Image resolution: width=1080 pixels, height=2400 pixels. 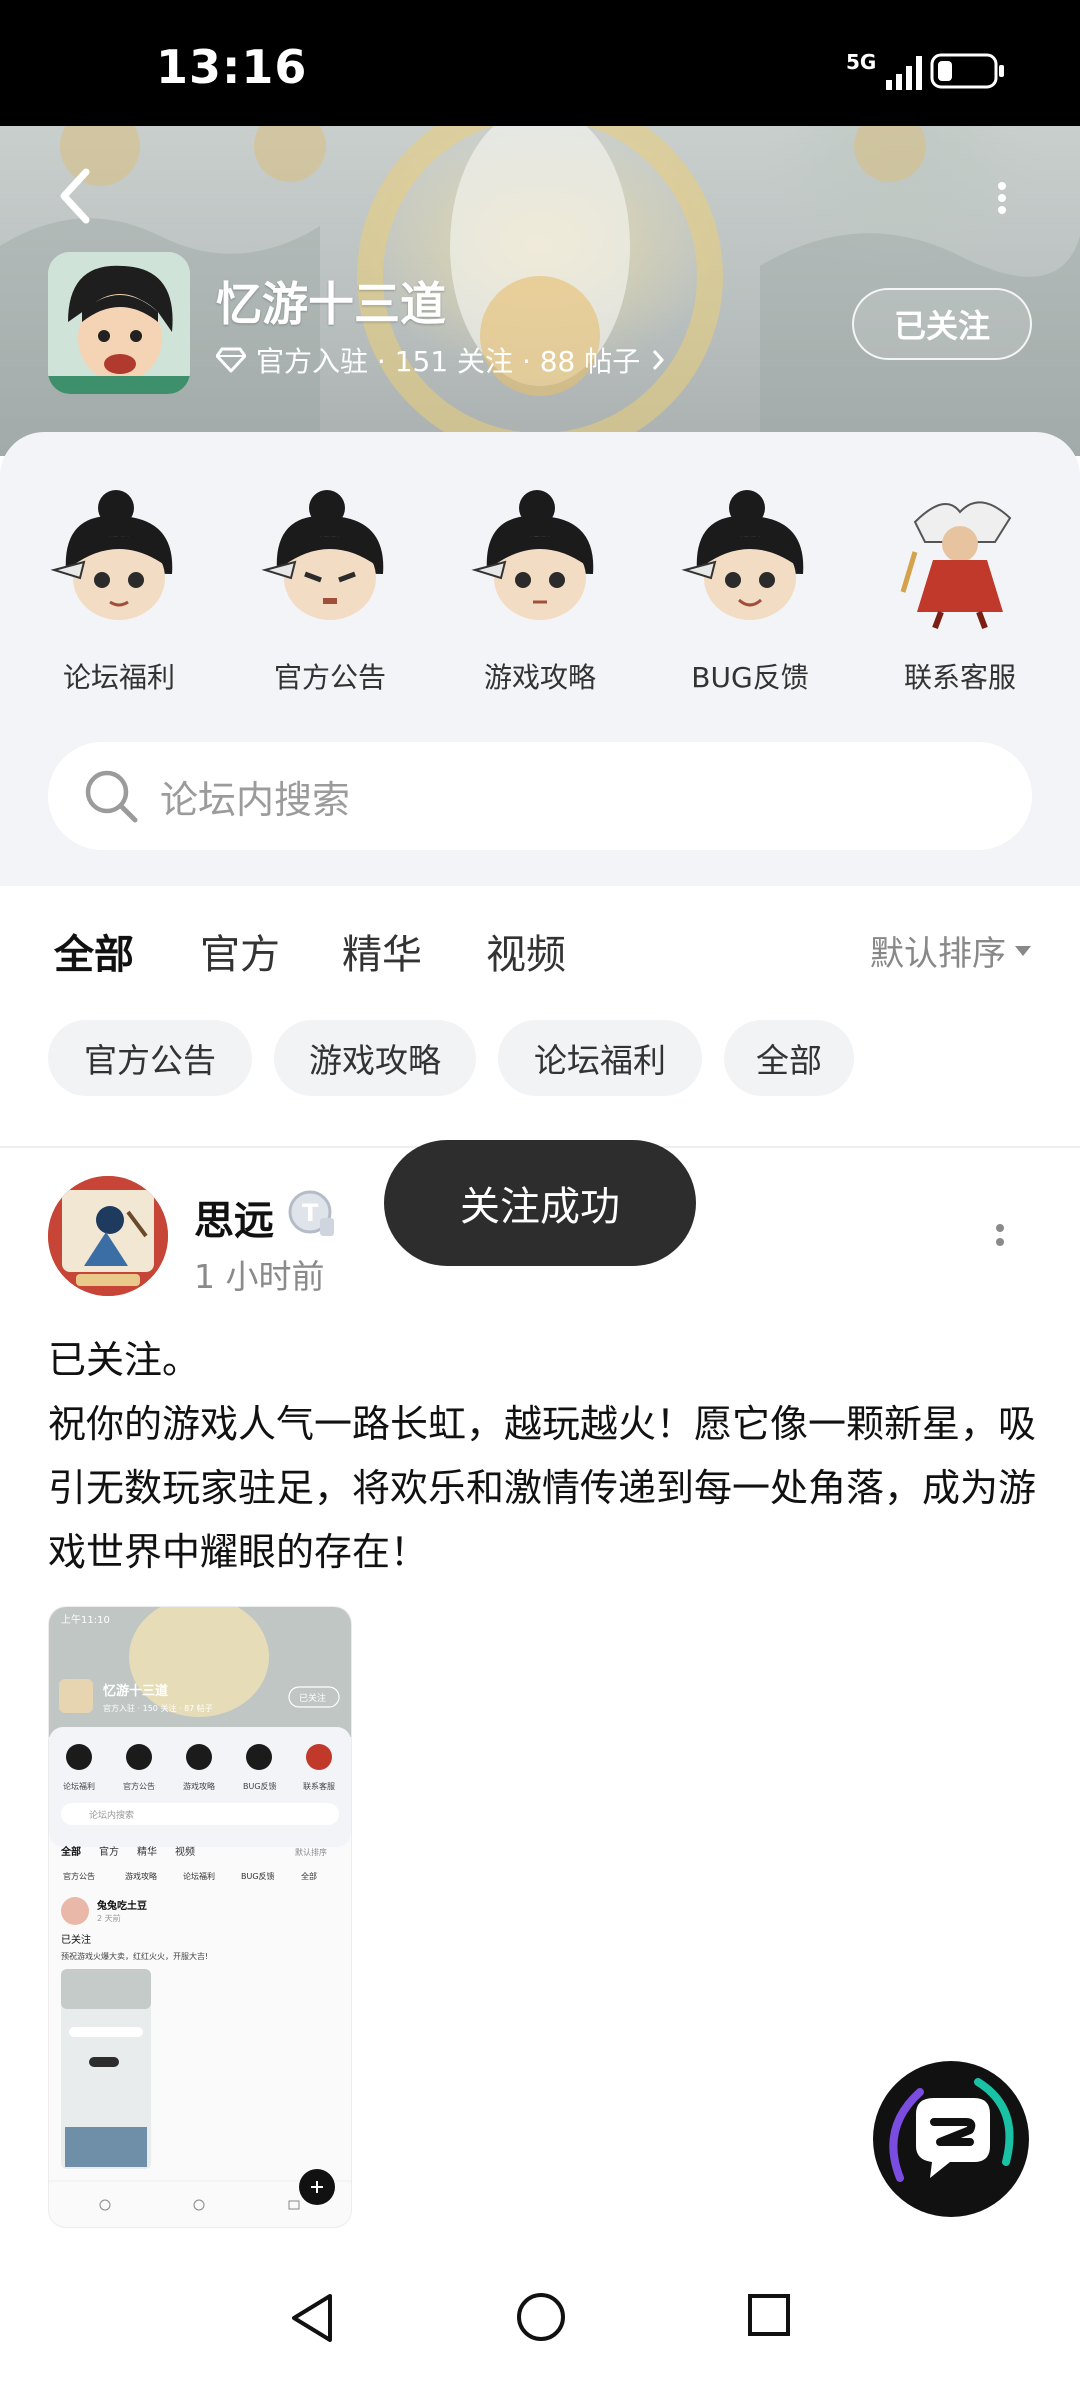 I want to click on thumb-title: 忆游十三道, so click(x=135, y=1691).